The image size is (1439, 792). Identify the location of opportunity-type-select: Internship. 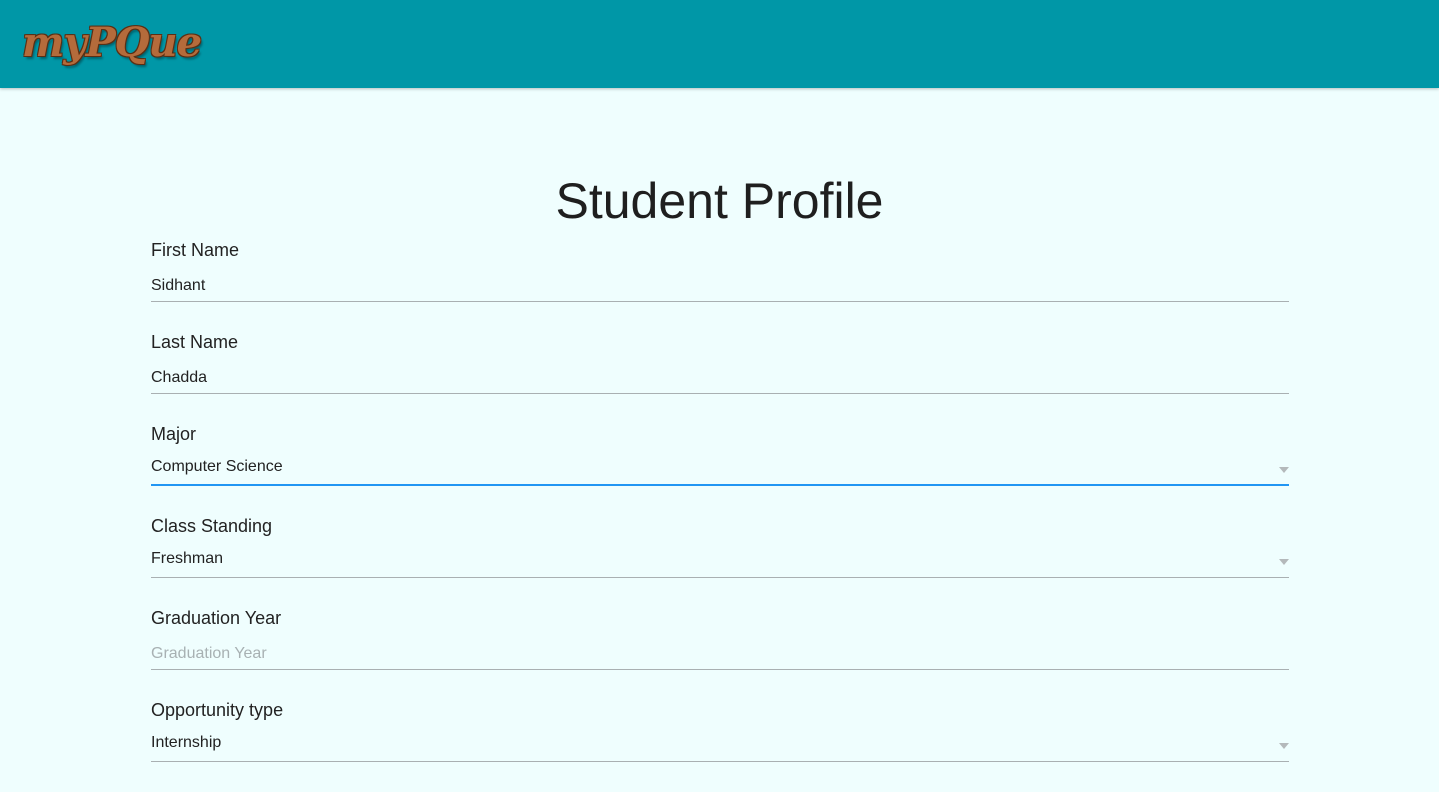
(720, 746).